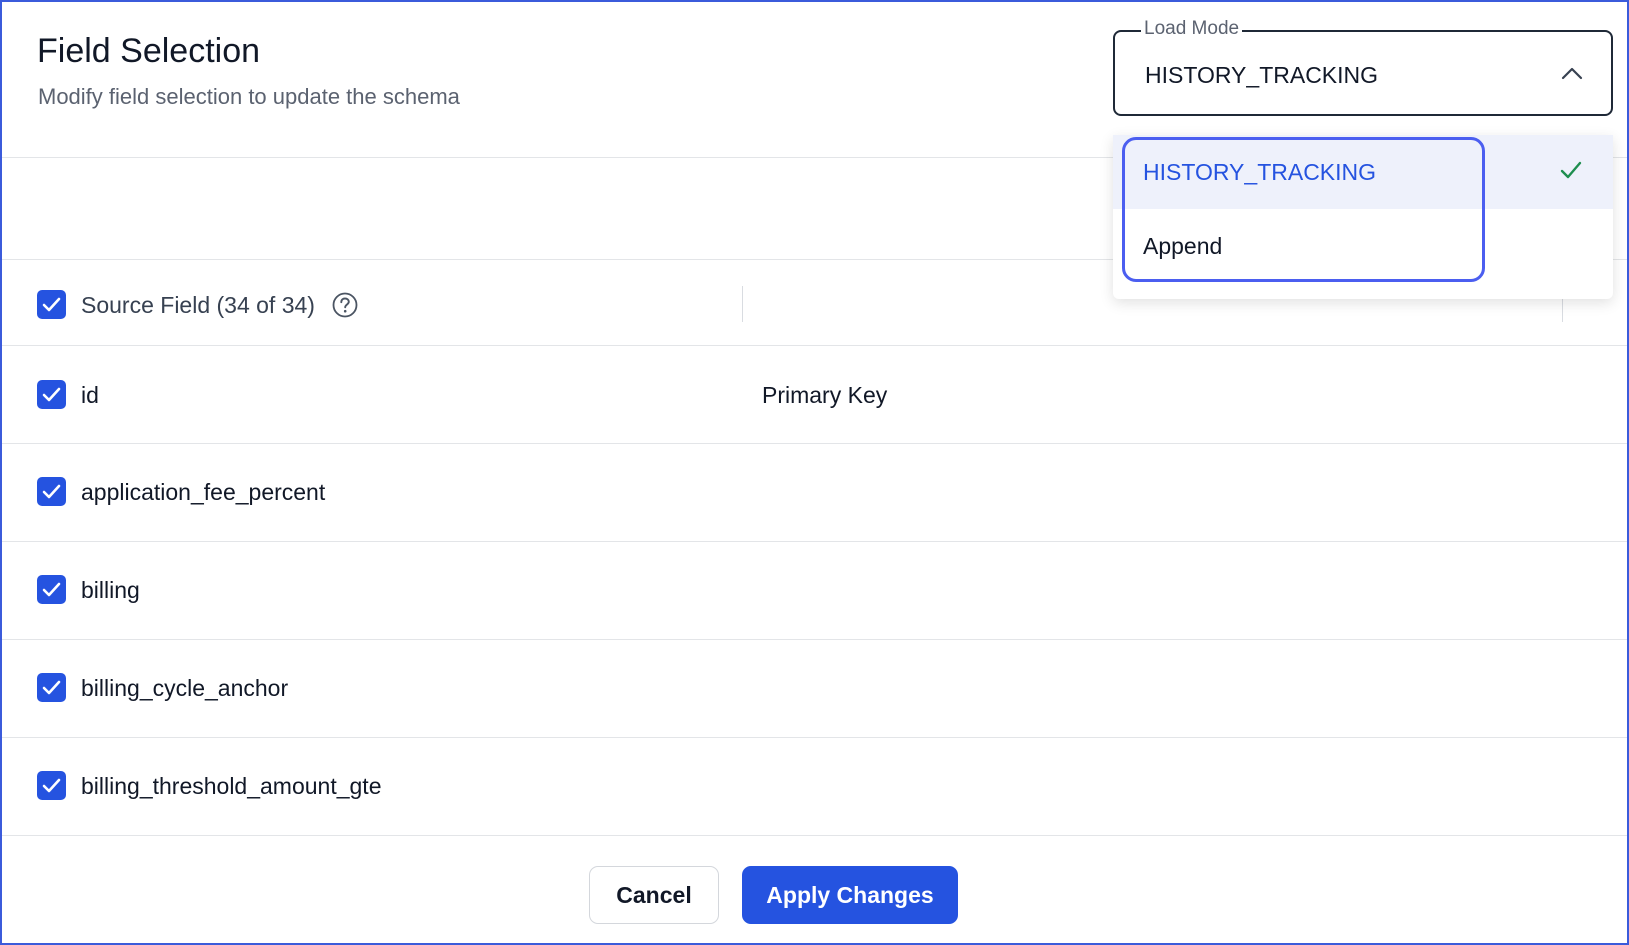  Describe the element at coordinates (814, 786) in the screenshot. I see `table-row: billing_threshold_amount_gte` at that location.